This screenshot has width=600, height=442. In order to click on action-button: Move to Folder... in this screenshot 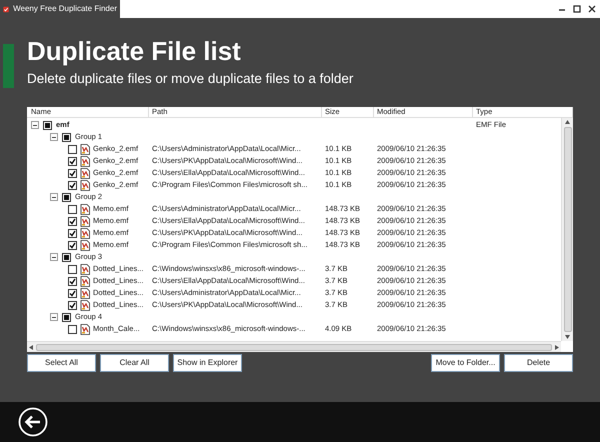, I will do `click(465, 363)`.